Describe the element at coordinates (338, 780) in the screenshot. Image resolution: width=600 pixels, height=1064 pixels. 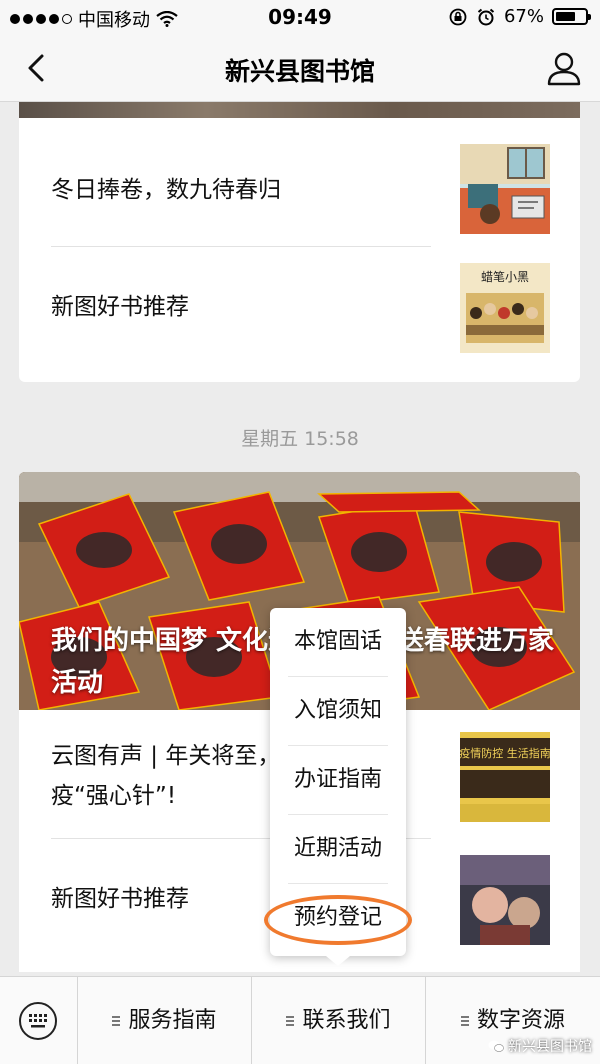
I see `menu-item-card-guide: 办证指南` at that location.